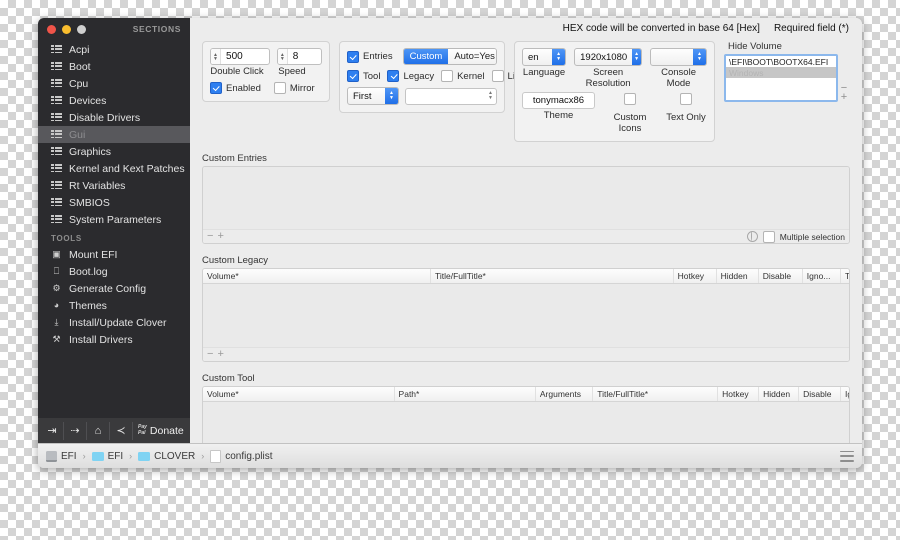 Image resolution: width=900 pixels, height=540 pixels. Describe the element at coordinates (114, 168) in the screenshot. I see `sidebar-item-kernel-and-kext-patches: Kernel and Kext Patches` at that location.